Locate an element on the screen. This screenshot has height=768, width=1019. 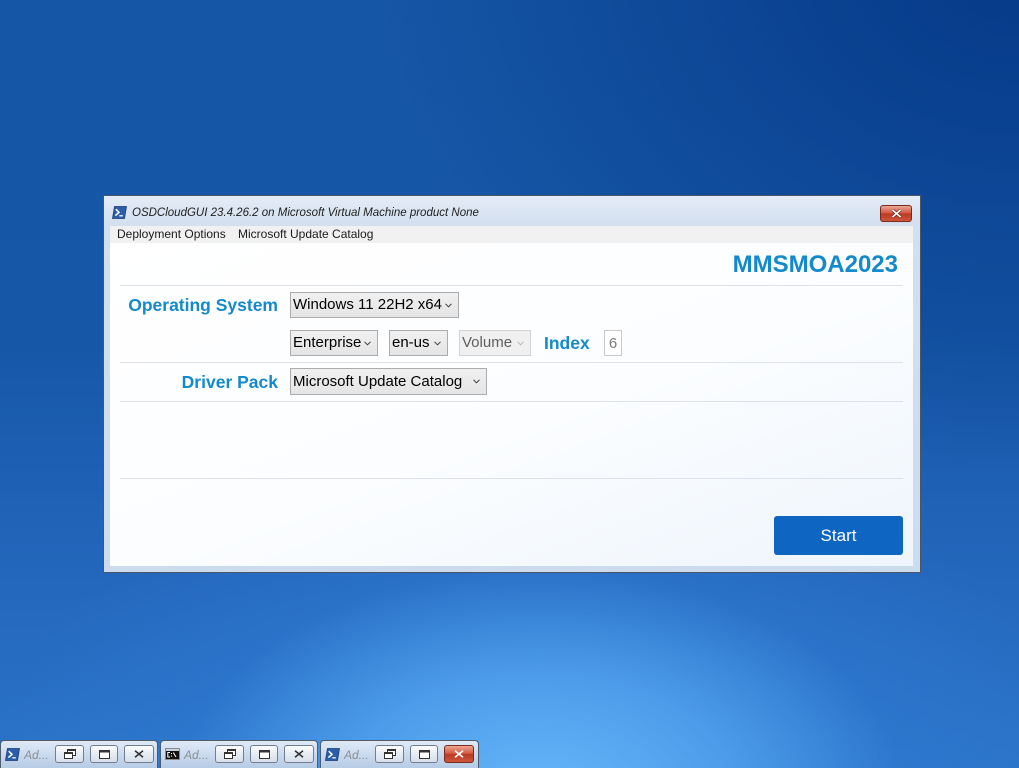
edition-select: Enterprise is located at coordinates (334, 343).